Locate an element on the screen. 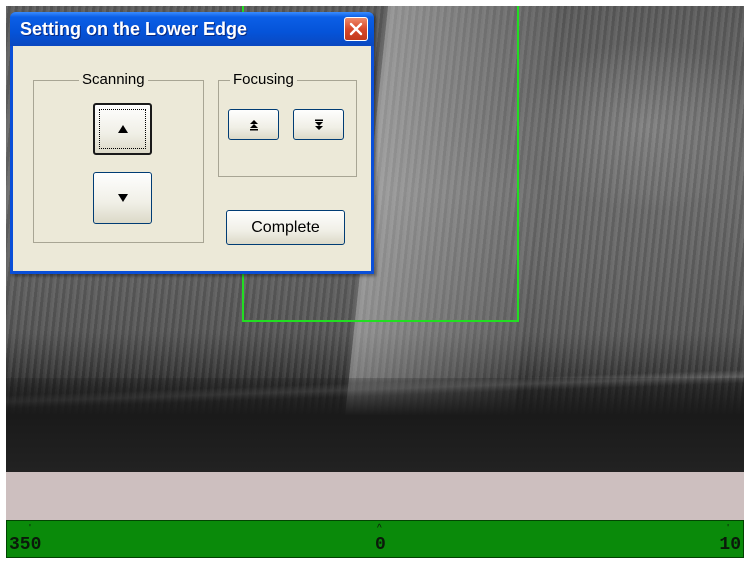 The height and width of the screenshot is (561, 744). scale-tick-right: ' is located at coordinates (728, 528).